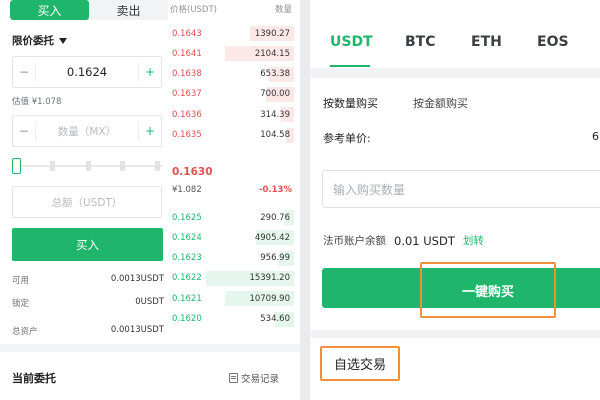 Image resolution: width=600 pixels, height=400 pixels. What do you see at coordinates (87, 244) in the screenshot?
I see `buy-button: 买入` at bounding box center [87, 244].